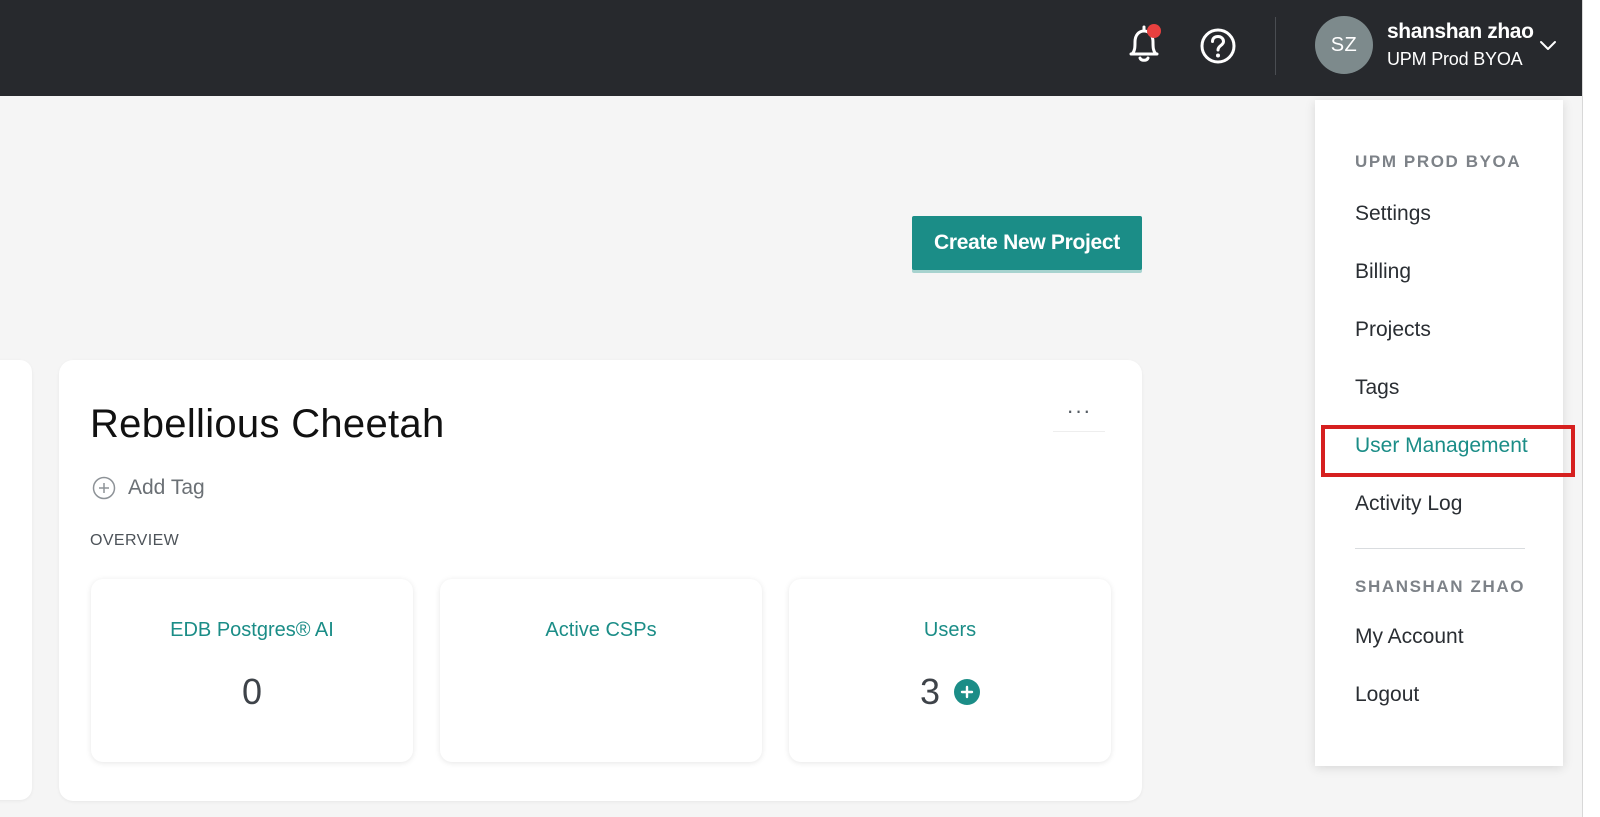 The height and width of the screenshot is (817, 1600). Describe the element at coordinates (1387, 695) in the screenshot. I see `menu-item-logout: Logout` at that location.